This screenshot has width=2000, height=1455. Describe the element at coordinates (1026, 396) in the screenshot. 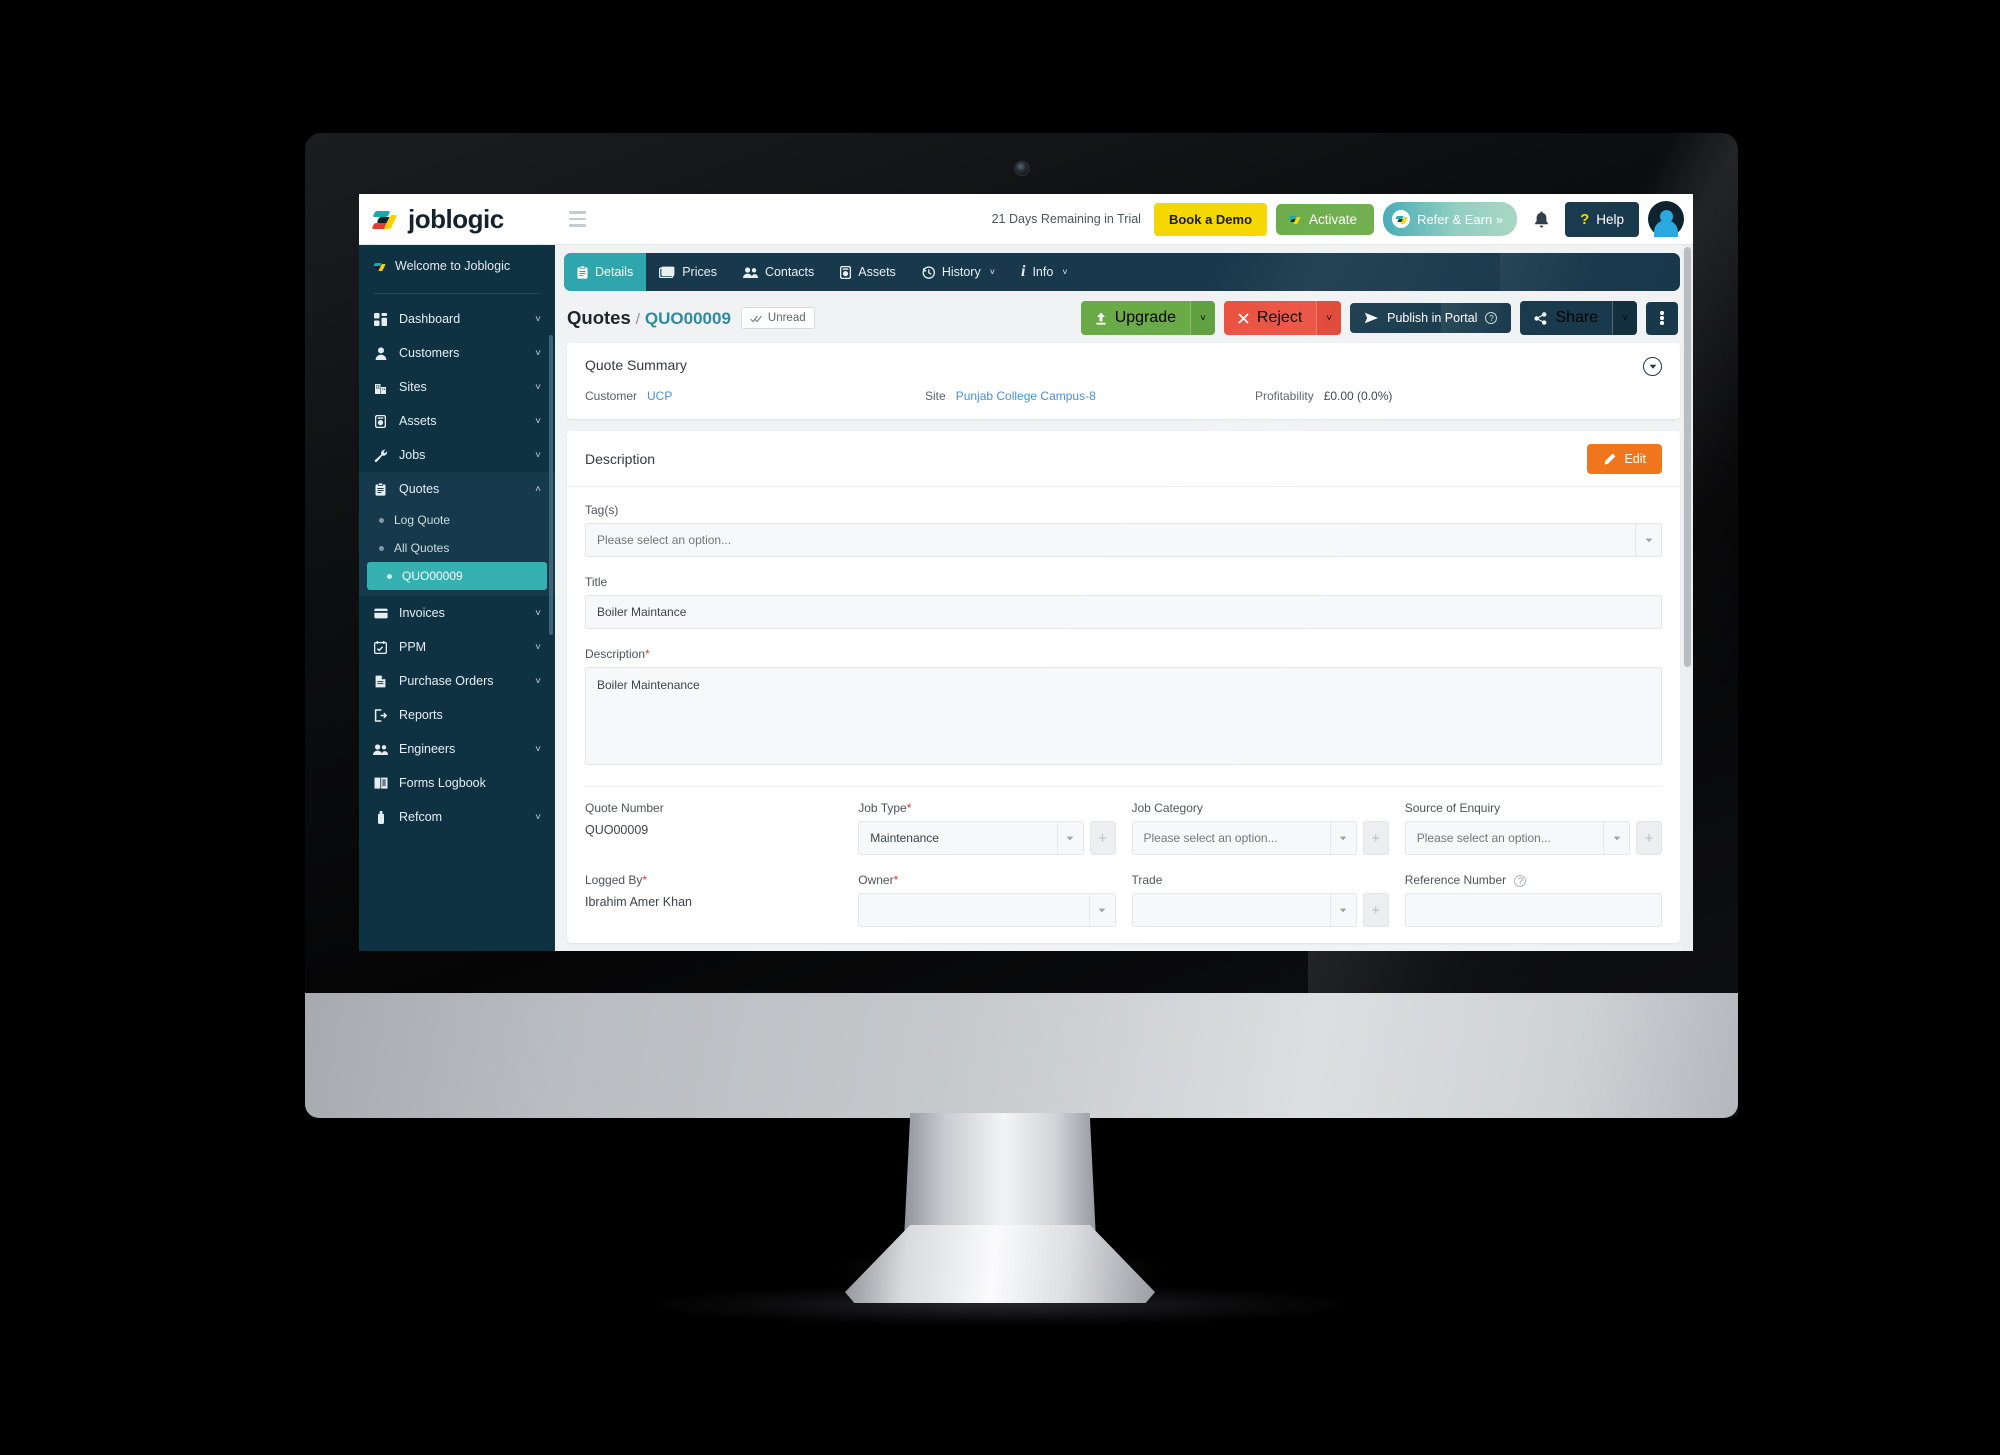

I see `summary-site-value: Punjab College Campus-8` at that location.